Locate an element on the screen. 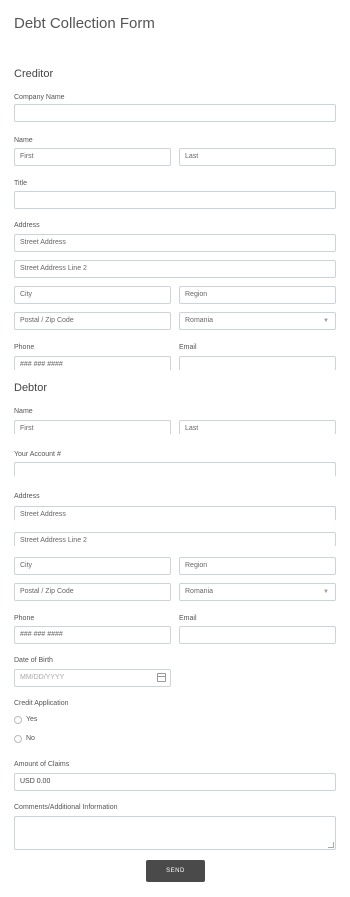 The height and width of the screenshot is (897, 350). debtor-street-input: Street Address is located at coordinates (175, 513).